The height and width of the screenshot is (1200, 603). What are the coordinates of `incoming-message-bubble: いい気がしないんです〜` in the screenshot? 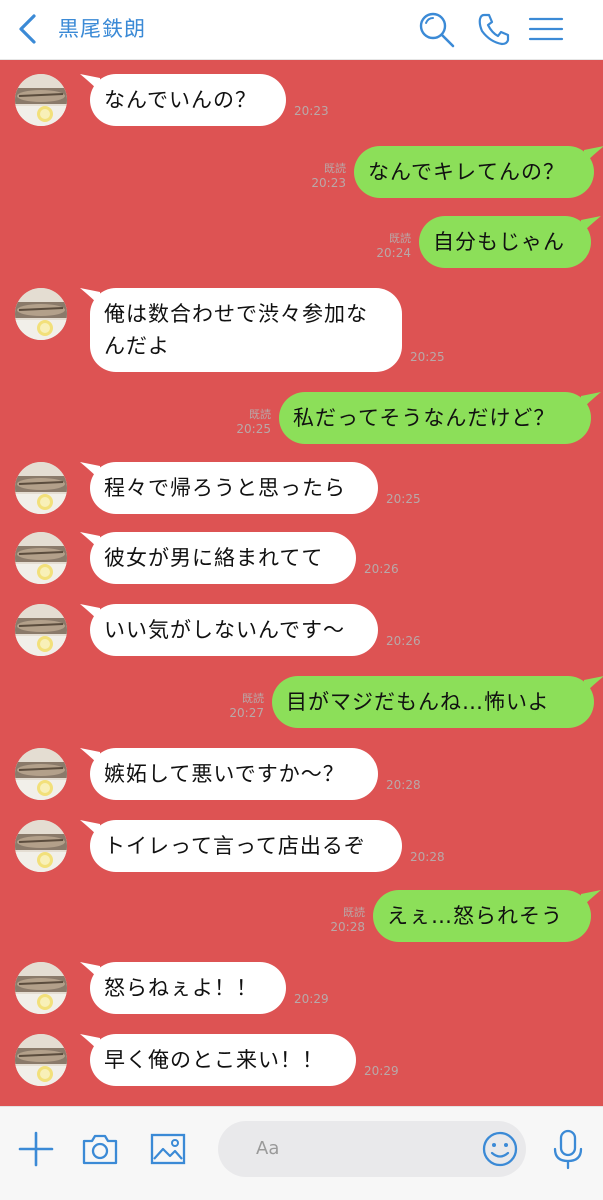 It's located at (234, 630).